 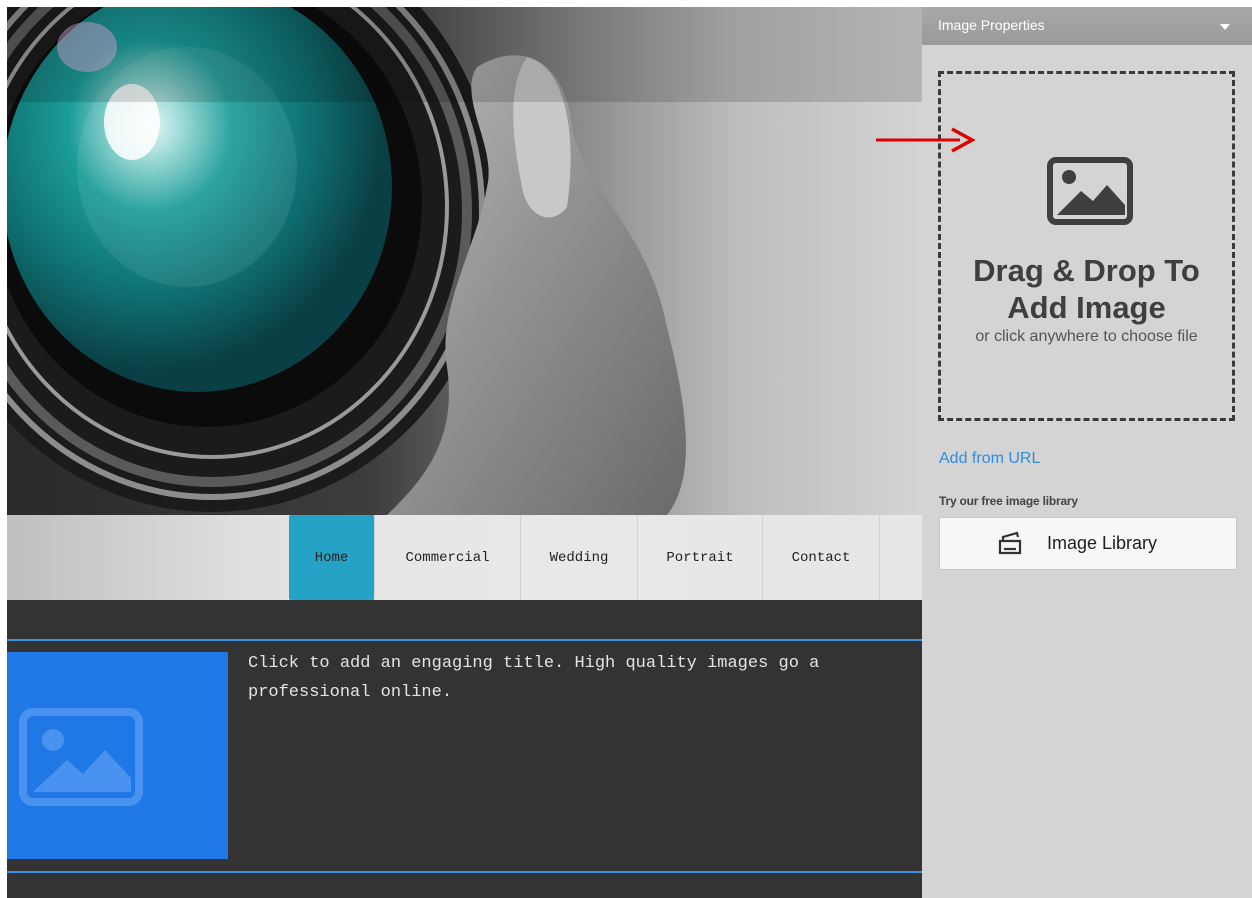 I want to click on image-library-icon, so click(x=1010, y=543).